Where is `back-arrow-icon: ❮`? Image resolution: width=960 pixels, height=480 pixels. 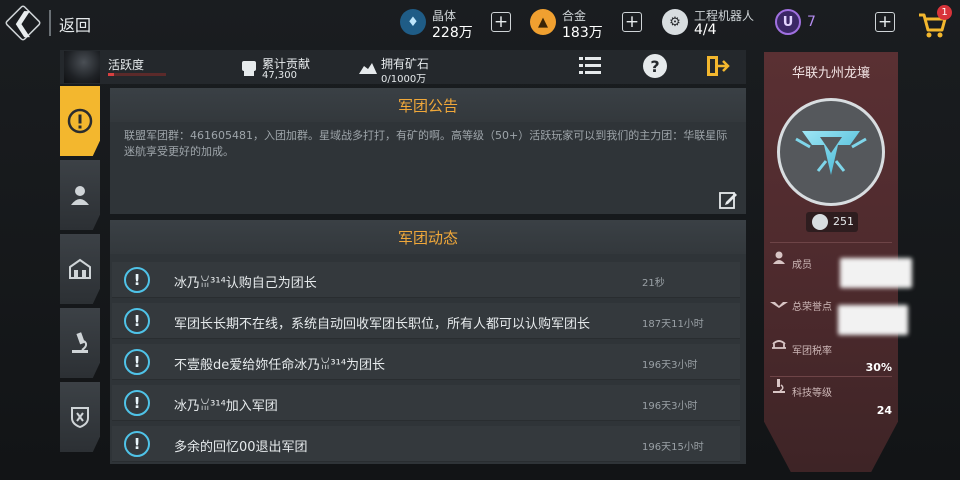 back-arrow-icon: ❮ is located at coordinates (23, 23).